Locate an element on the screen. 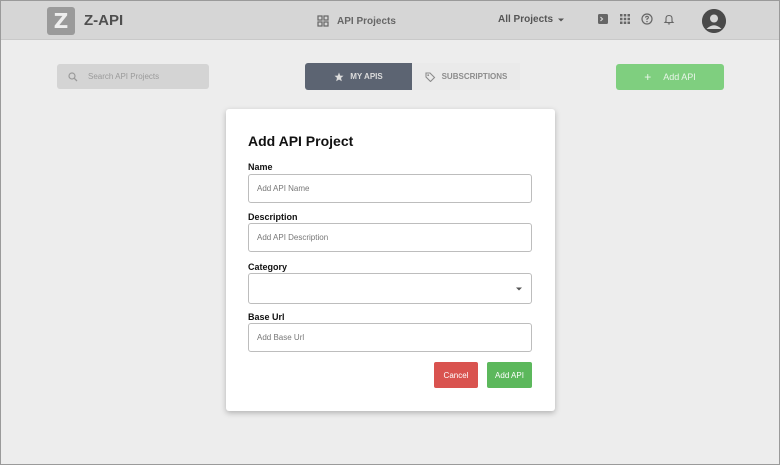 This screenshot has width=780, height=465. description-placeholder: Add API Description is located at coordinates (293, 237).